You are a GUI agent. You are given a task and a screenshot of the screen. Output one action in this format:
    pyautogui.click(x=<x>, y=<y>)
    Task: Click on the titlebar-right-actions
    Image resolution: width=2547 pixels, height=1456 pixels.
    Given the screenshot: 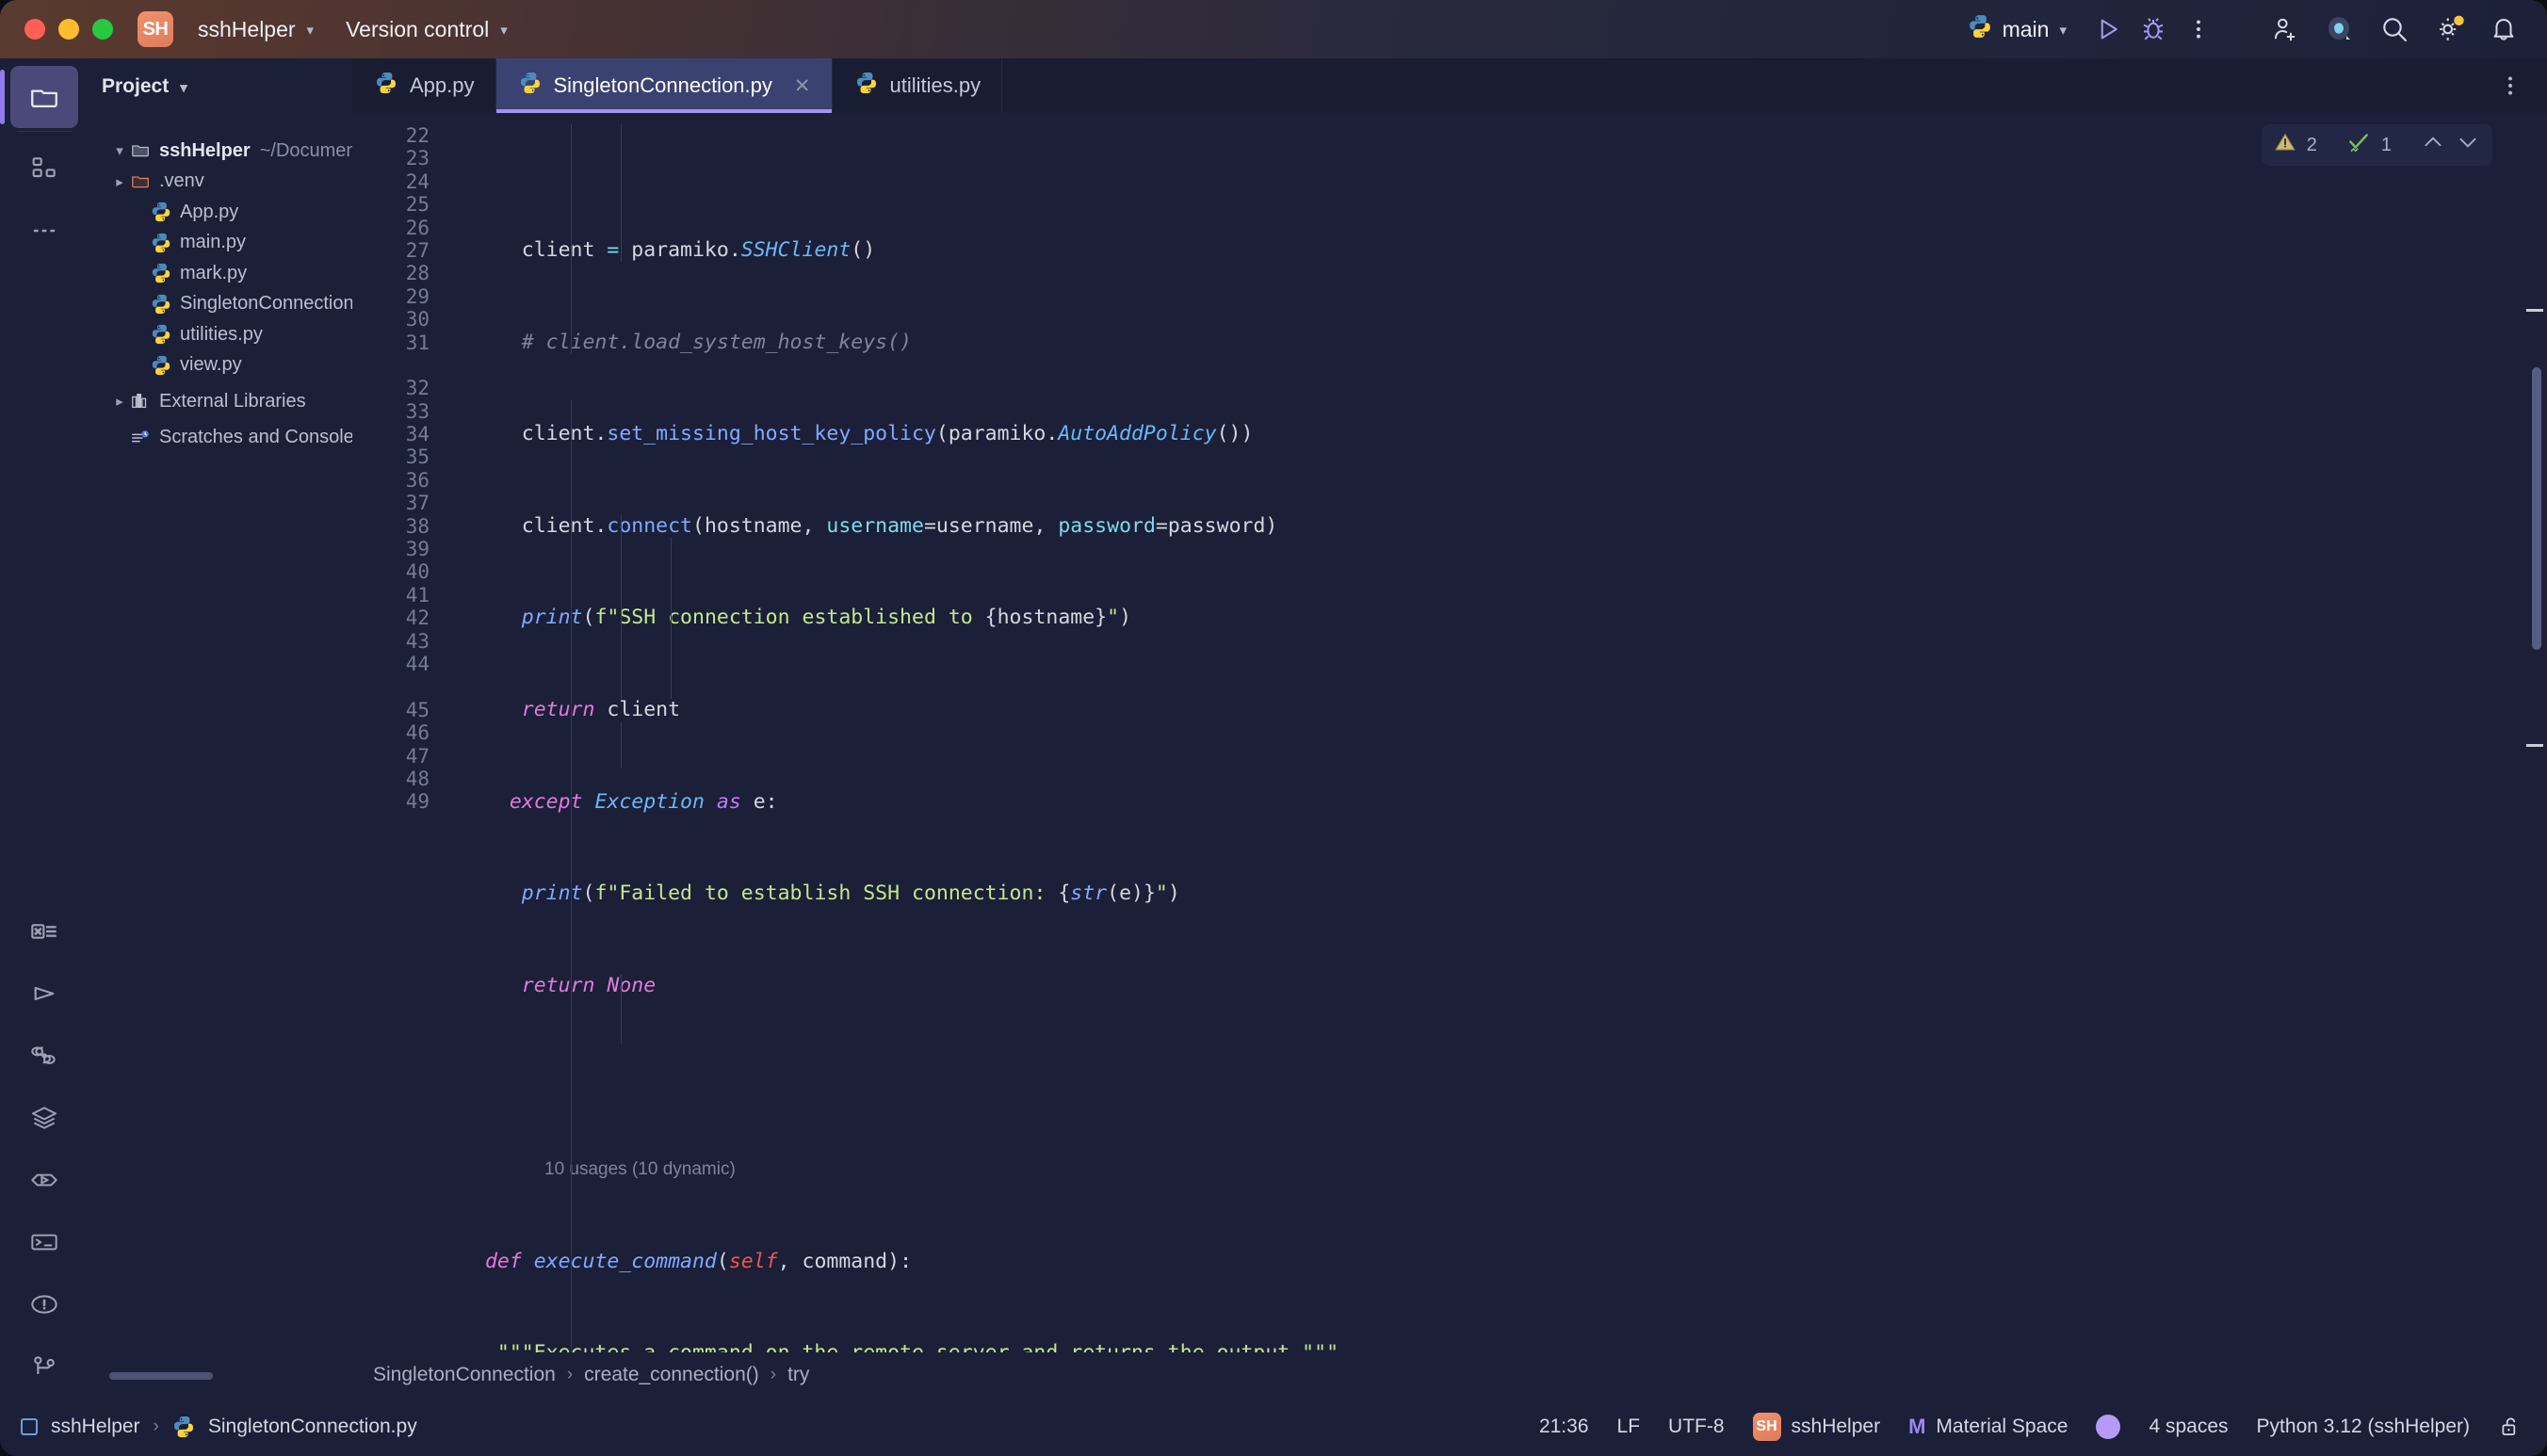 What is the action you would take?
    pyautogui.click(x=2394, y=29)
    